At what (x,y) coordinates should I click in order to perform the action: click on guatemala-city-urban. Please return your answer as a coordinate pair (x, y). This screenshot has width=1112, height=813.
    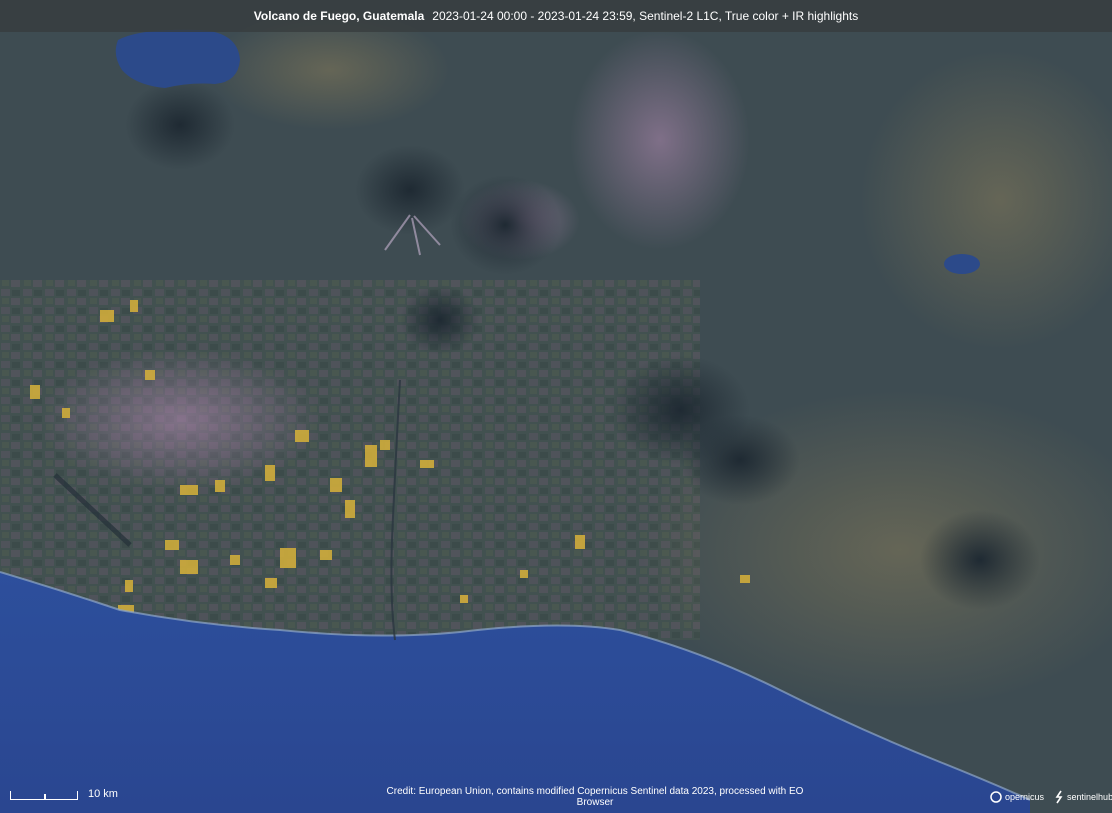
    Looking at the image, I should click on (660, 140).